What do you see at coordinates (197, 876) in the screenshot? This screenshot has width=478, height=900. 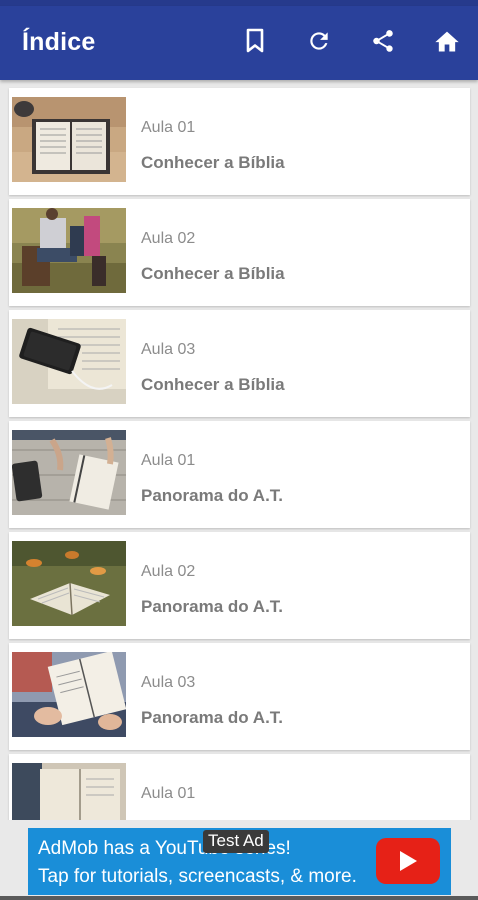 I see `ad-description: Tap for tutorials, screencasts, & more.` at bounding box center [197, 876].